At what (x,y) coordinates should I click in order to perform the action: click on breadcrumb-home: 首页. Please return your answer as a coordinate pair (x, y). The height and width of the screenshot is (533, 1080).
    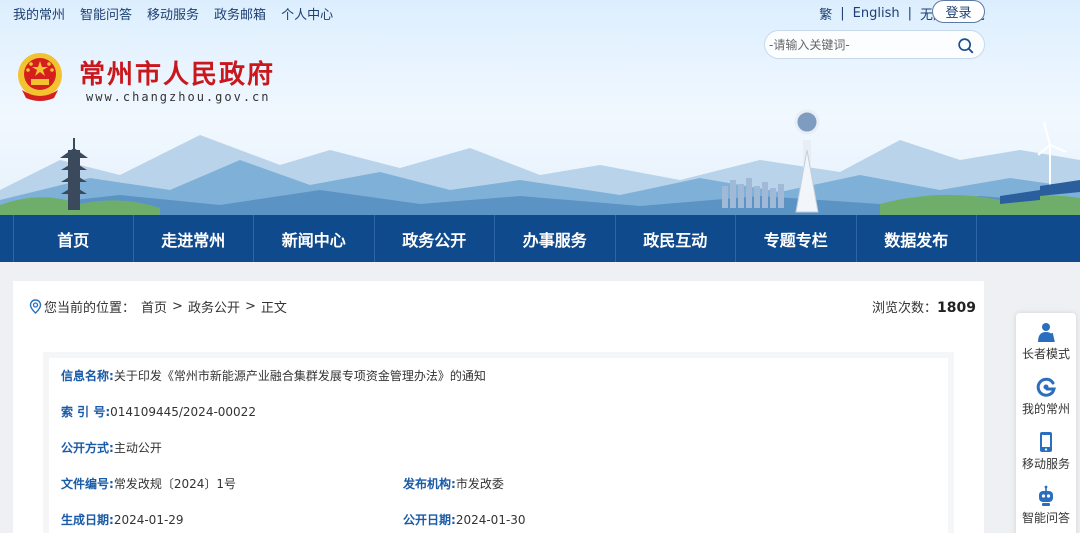
    Looking at the image, I should click on (154, 306).